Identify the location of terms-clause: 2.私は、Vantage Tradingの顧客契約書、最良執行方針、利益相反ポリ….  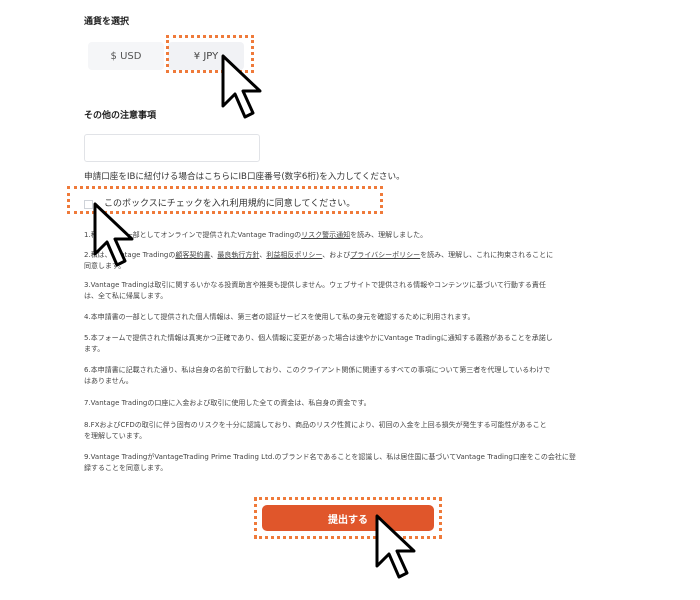
(354, 261).